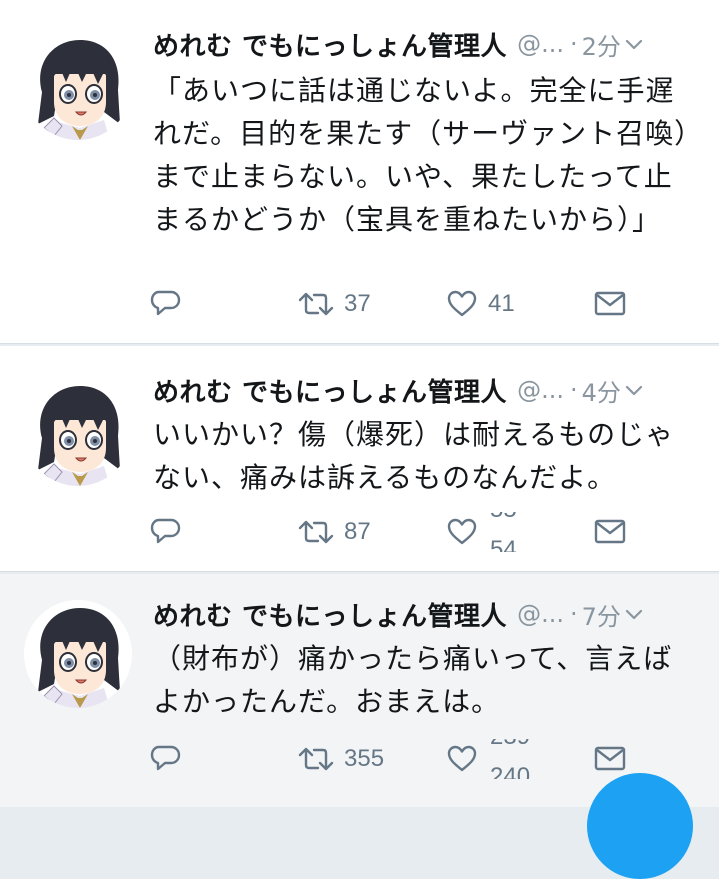 The width and height of the screenshot is (719, 879). I want to click on retweet-button: 37, so click(334, 304).